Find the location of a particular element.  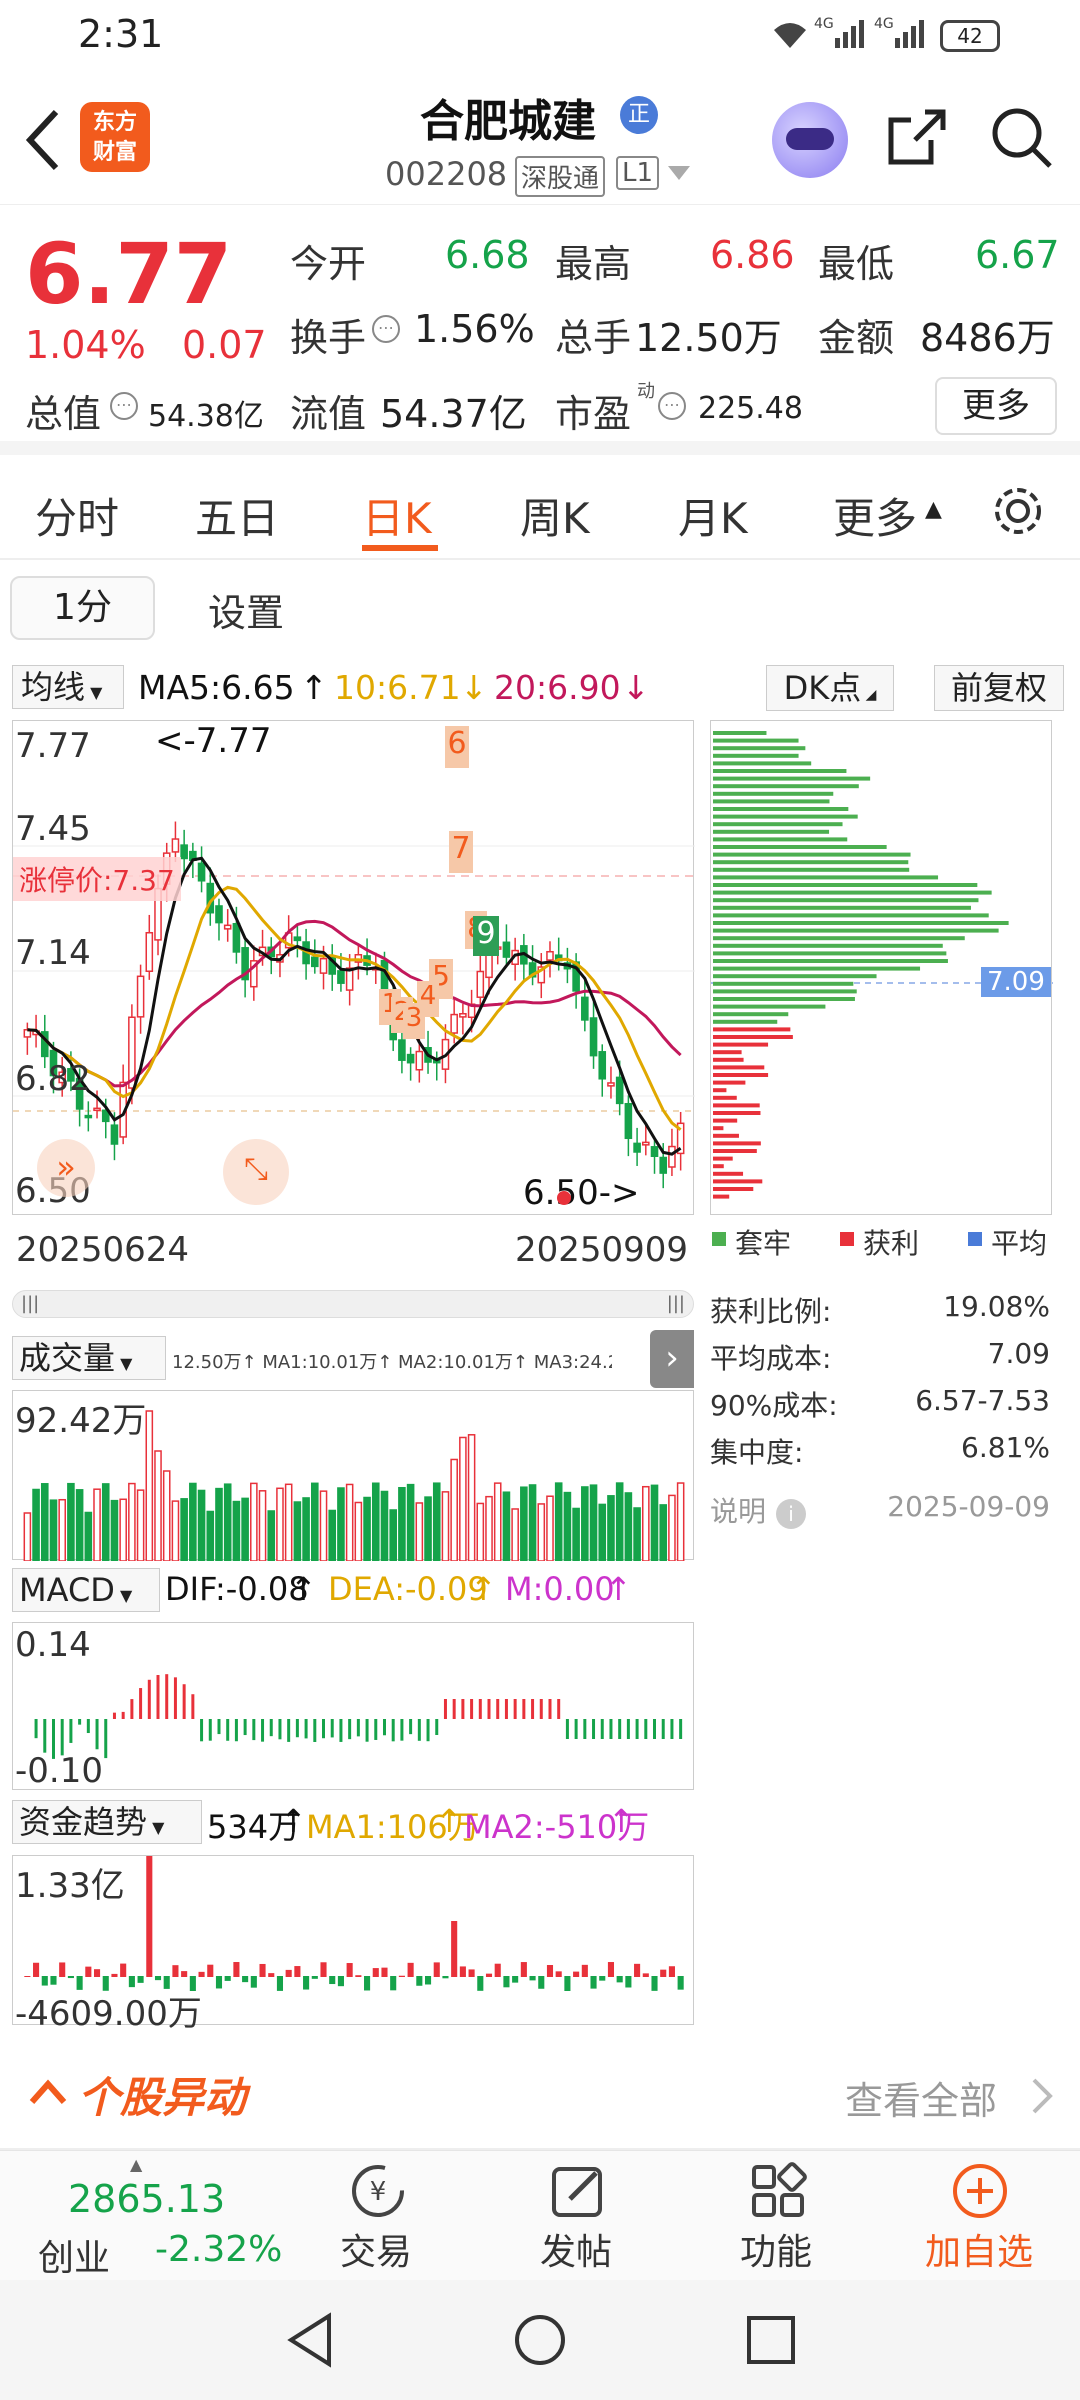

event-marker: 7 is located at coordinates (461, 852).